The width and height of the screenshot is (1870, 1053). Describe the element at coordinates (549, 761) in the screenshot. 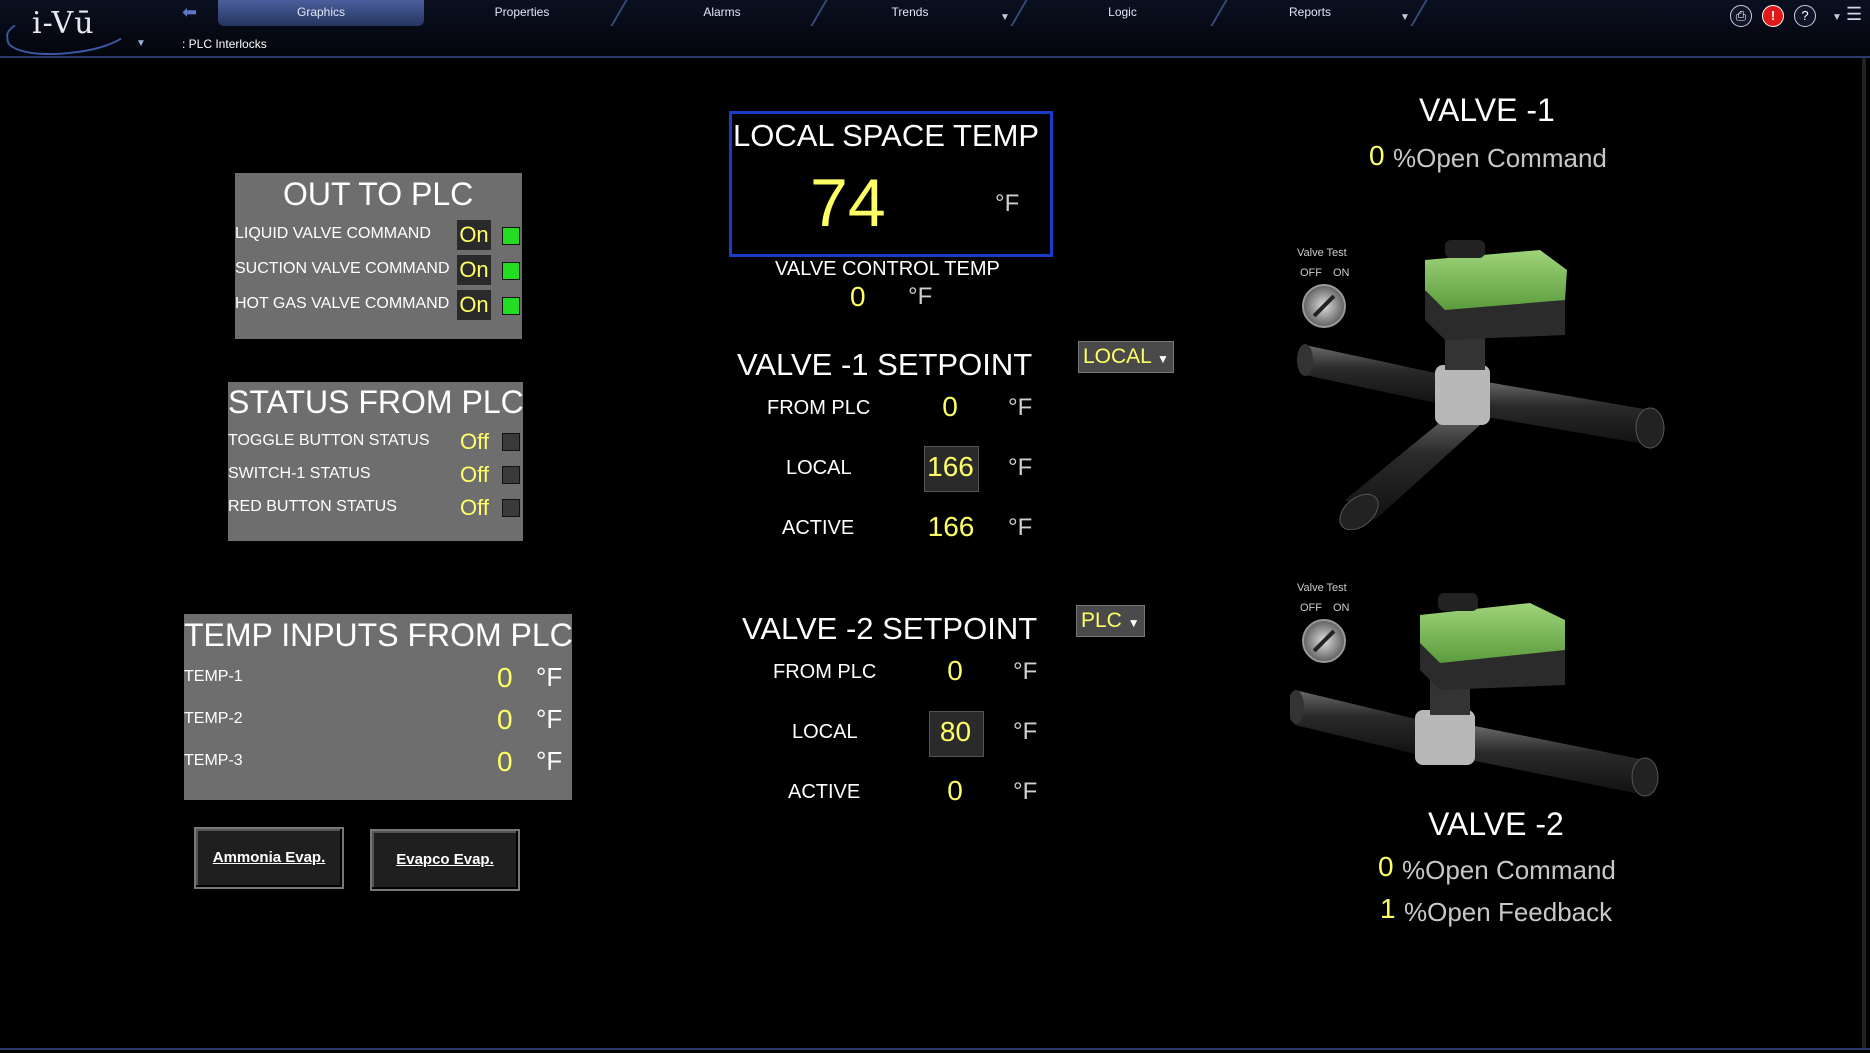

I see `temp-3-unit: °F` at that location.